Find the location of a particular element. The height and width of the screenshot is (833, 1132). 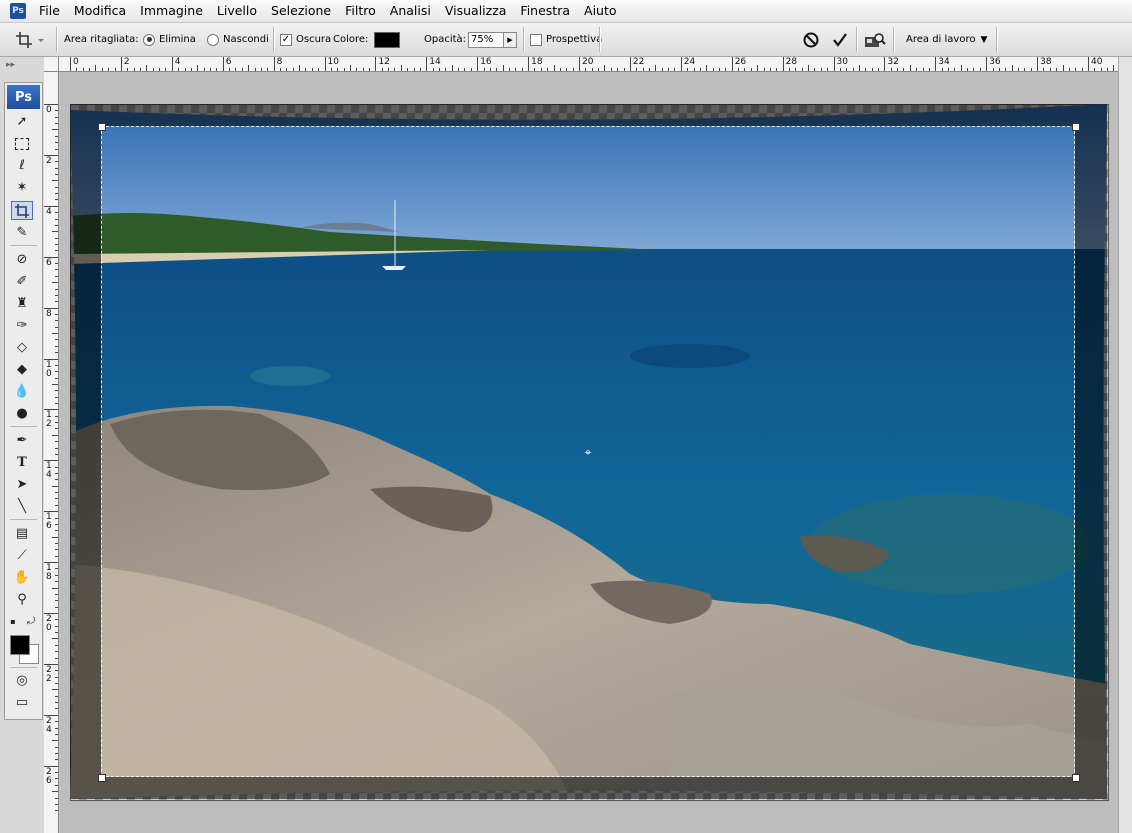

default-colors-button: ▪ is located at coordinates (13, 621).